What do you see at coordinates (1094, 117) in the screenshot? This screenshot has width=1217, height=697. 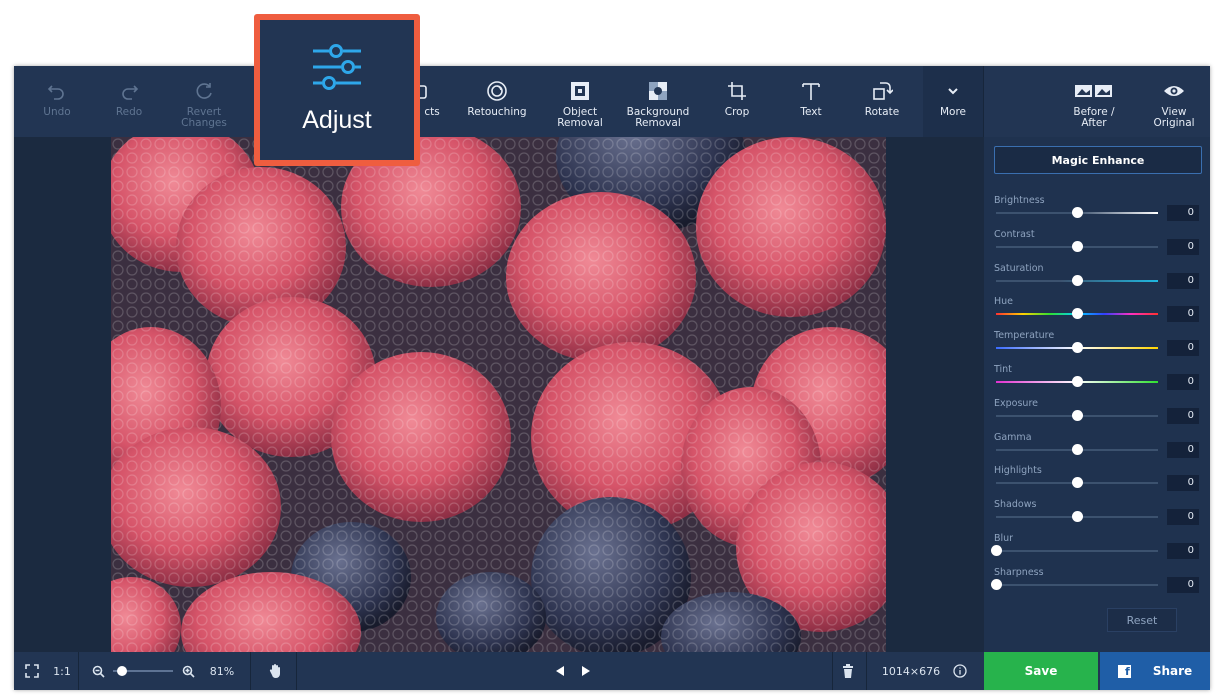 I see `before-after-label: Before / After` at bounding box center [1094, 117].